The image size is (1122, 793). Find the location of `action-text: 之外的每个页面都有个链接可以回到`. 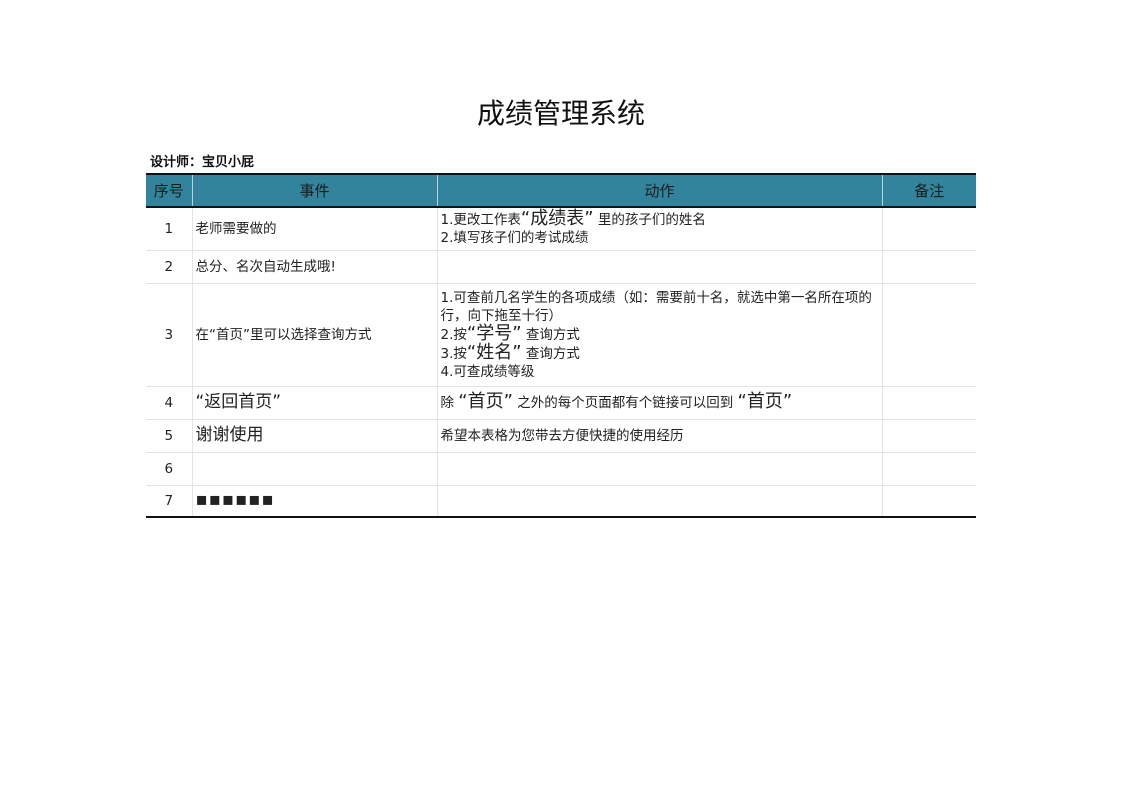

action-text: 之外的每个页面都有个链接可以回到 is located at coordinates (625, 403).